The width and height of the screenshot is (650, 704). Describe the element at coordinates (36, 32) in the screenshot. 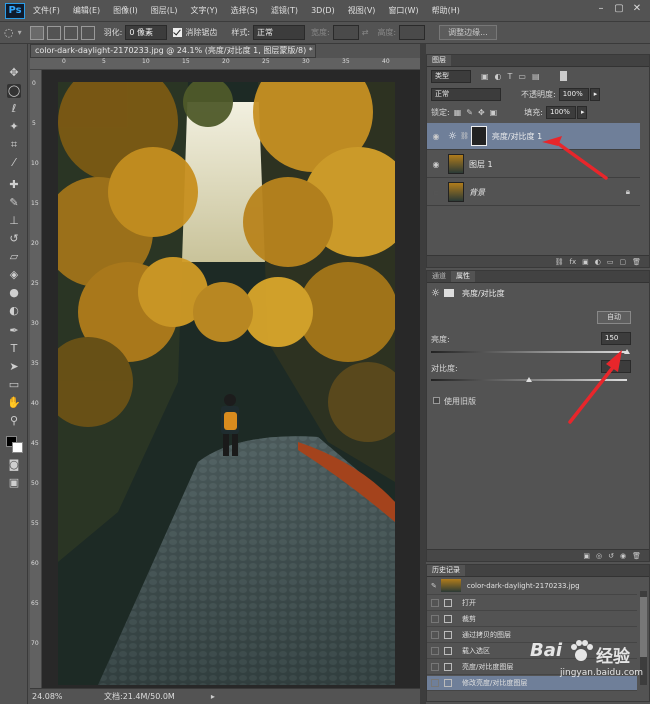

I see `new-selection-icon` at that location.